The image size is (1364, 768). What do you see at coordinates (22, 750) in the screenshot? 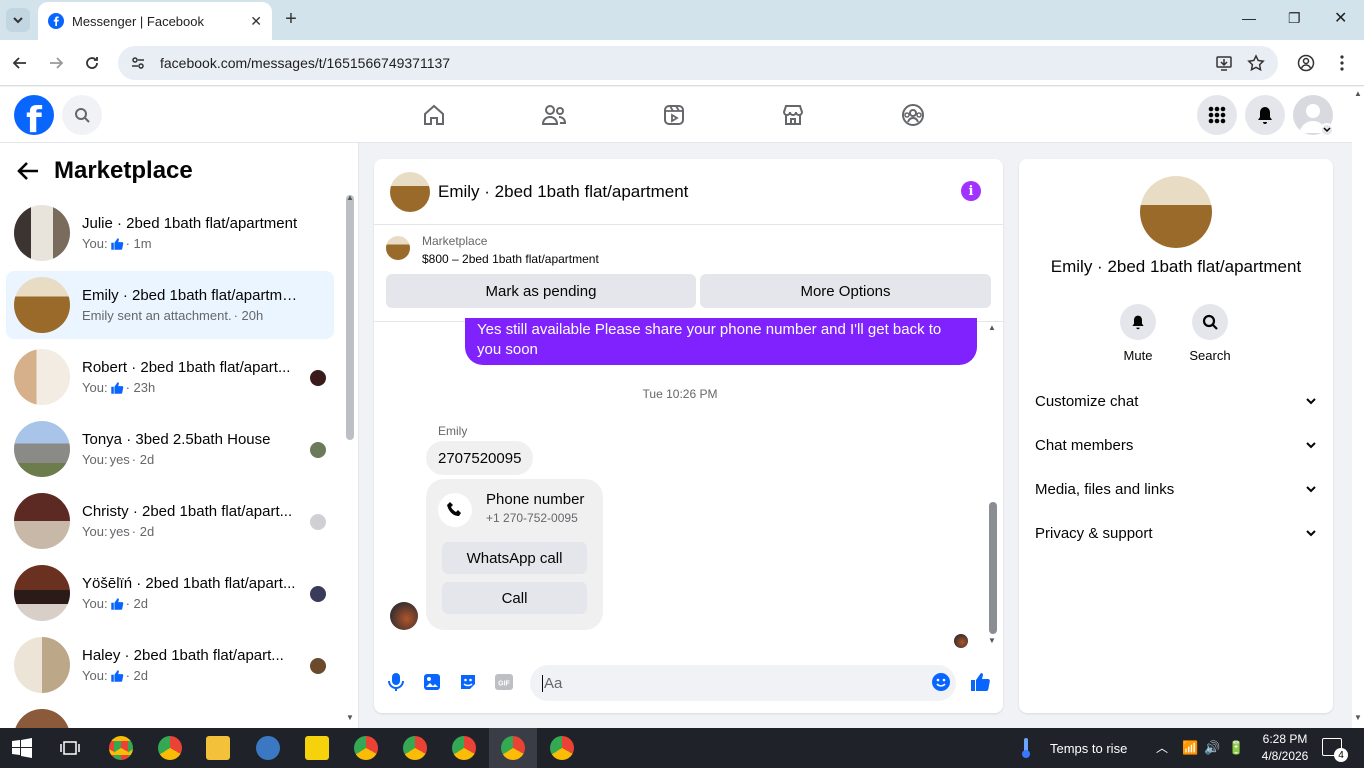
I see `start-button` at bounding box center [22, 750].